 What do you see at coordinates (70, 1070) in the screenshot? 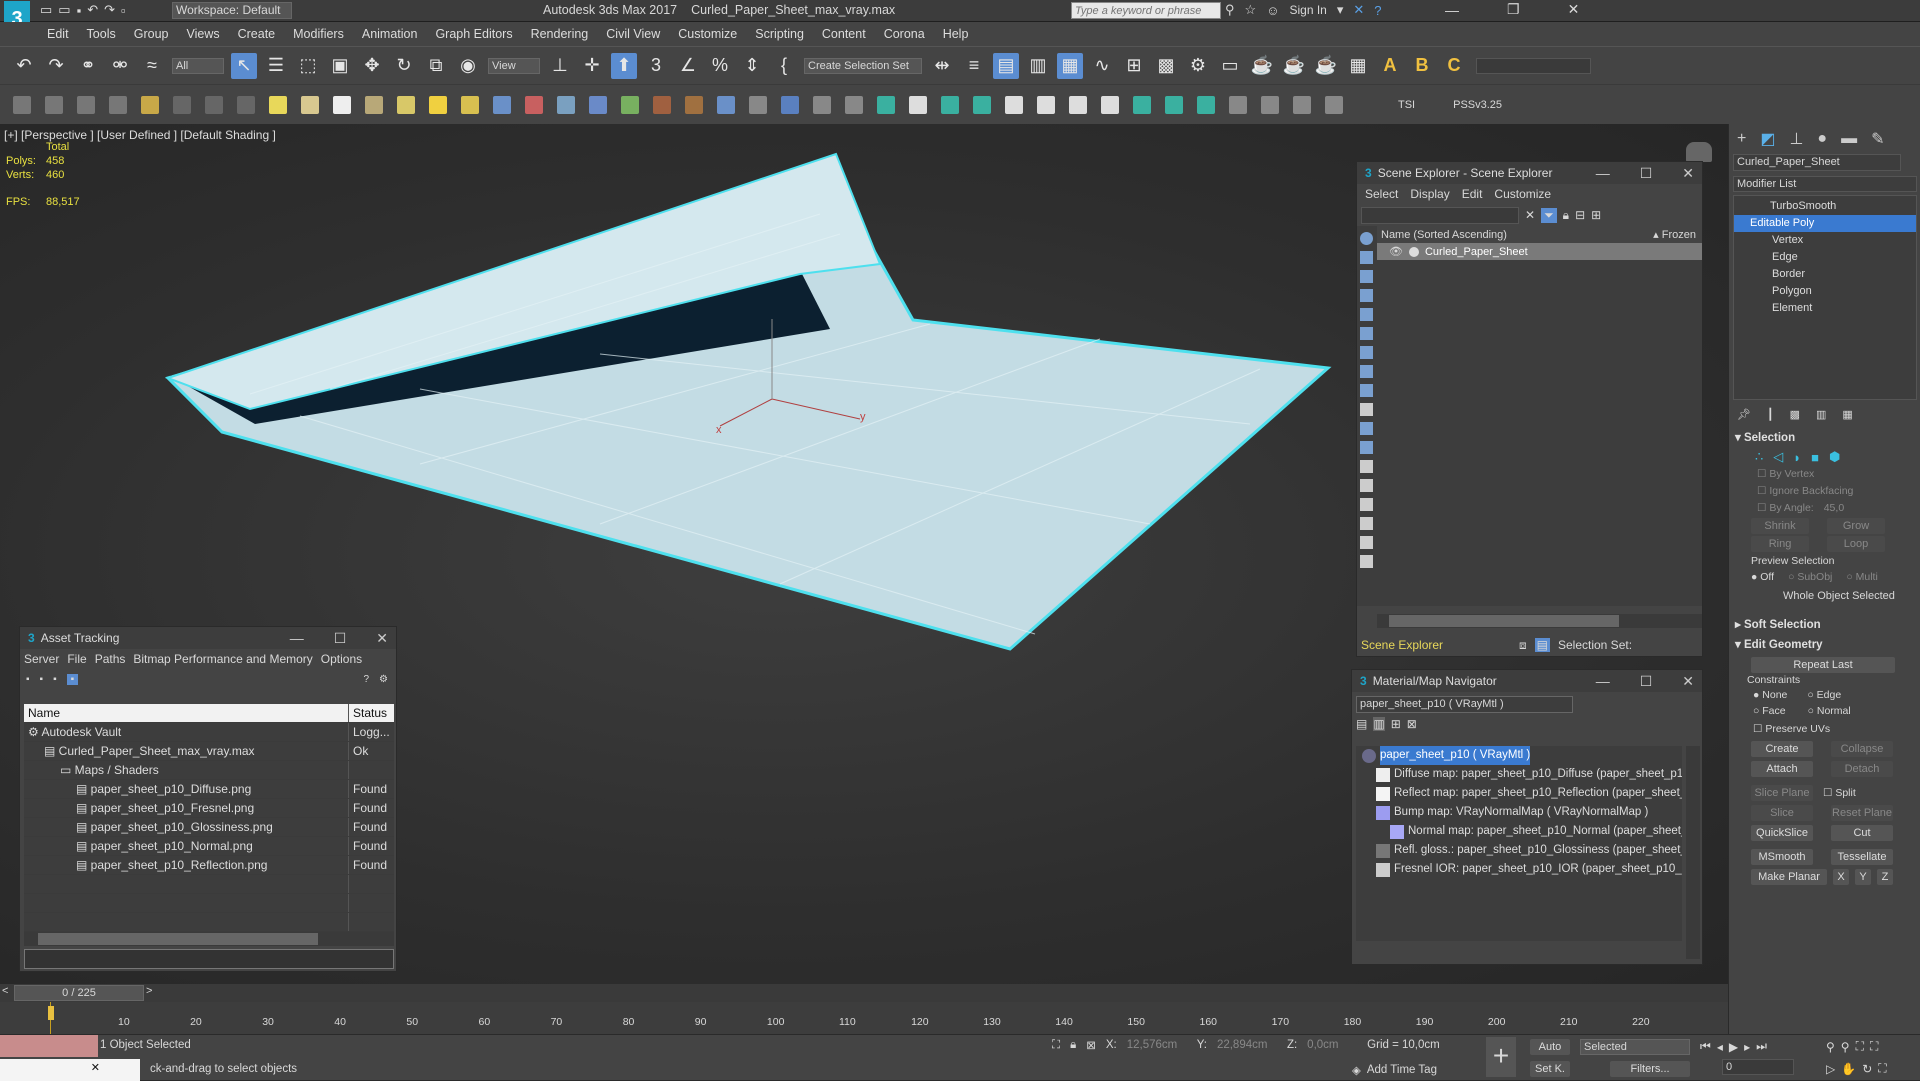
I see `maxscript-mini-listener: ✕` at bounding box center [70, 1070].